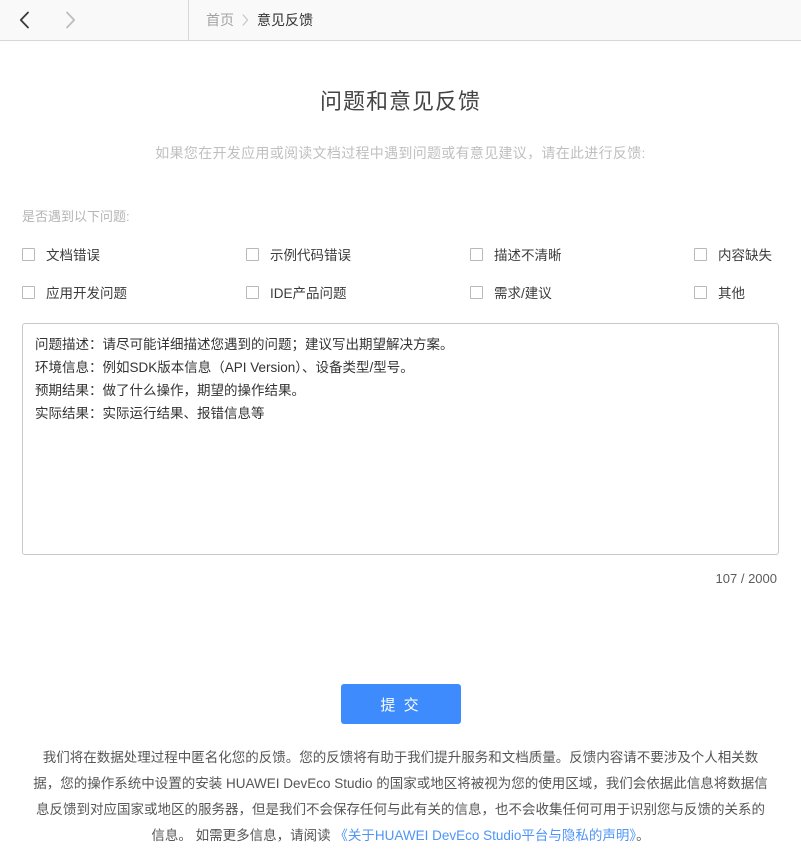  Describe the element at coordinates (134, 292) in the screenshot. I see `checkbox-item-app-dev-issue: 应用开发问题` at that location.